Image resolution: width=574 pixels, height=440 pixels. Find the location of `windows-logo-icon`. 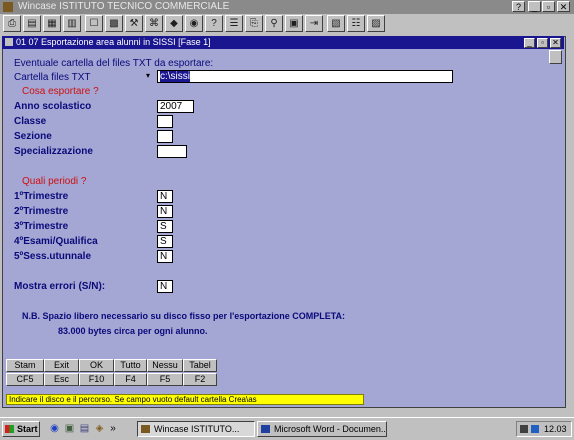

windows-logo-icon is located at coordinates (9, 429).